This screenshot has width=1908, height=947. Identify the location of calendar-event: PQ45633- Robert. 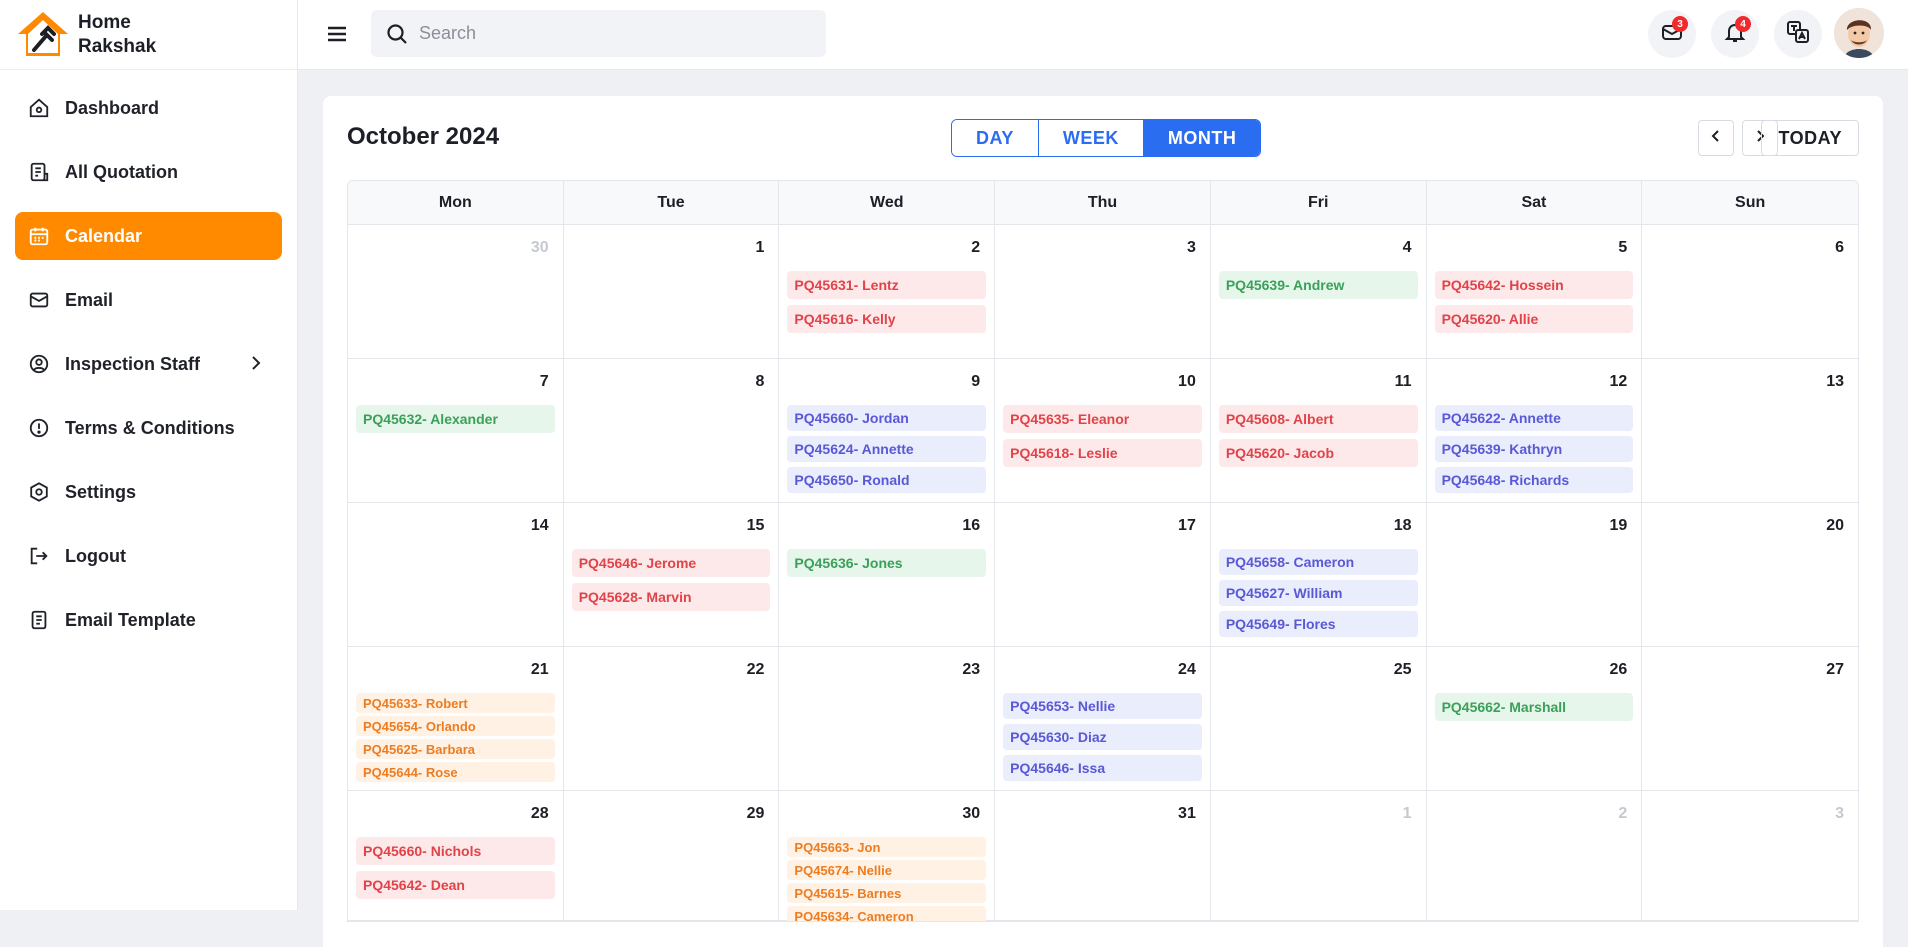
(455, 703).